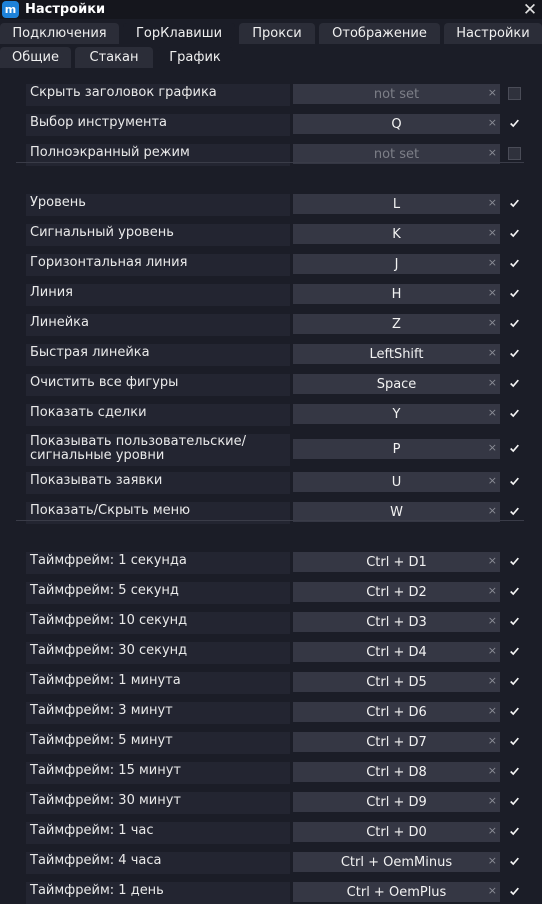  Describe the element at coordinates (396, 622) in the screenshot. I see `hotkey-input: Ctrl + D3 ×` at that location.